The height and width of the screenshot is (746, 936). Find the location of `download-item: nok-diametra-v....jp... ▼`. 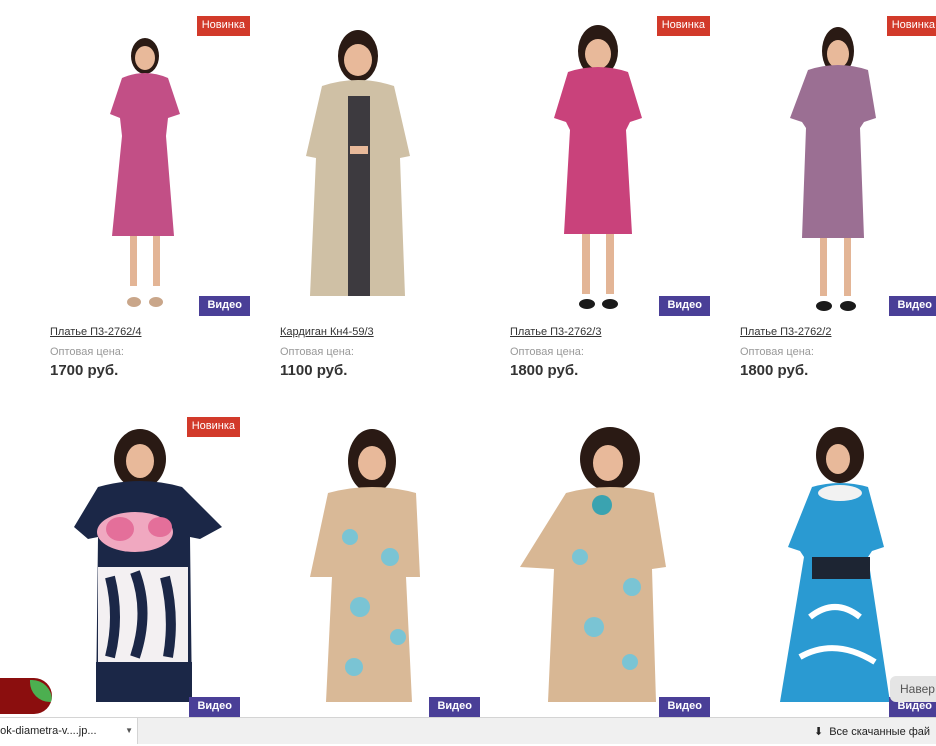

download-item: nok-diametra-v....jp... ▼ is located at coordinates (69, 731).